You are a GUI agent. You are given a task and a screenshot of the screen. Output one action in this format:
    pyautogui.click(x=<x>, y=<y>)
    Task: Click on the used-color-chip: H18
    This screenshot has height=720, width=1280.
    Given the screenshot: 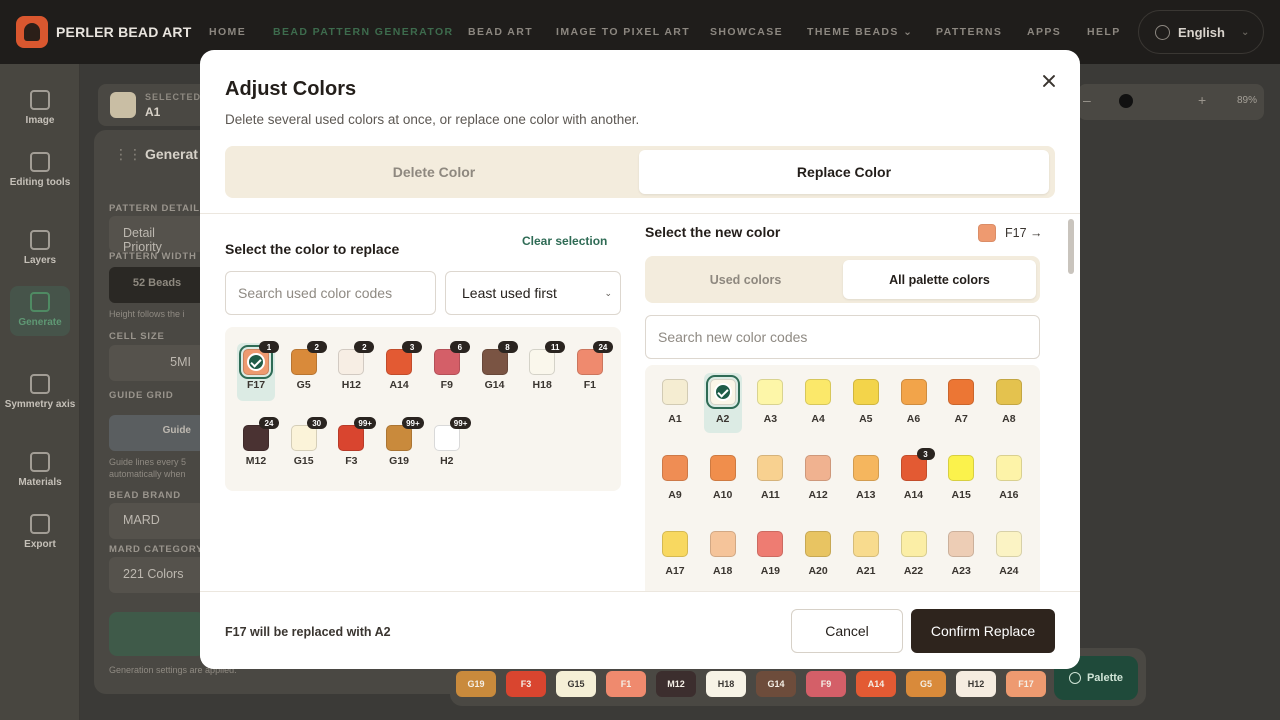 What is the action you would take?
    pyautogui.click(x=726, y=684)
    